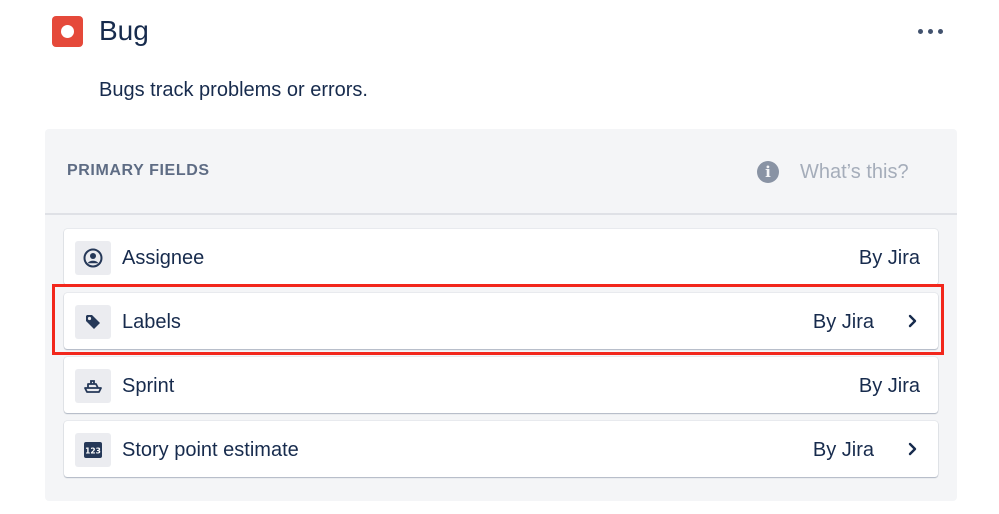 The height and width of the screenshot is (514, 999). Describe the element at coordinates (210, 450) in the screenshot. I see `field-name: Story point estimate` at that location.